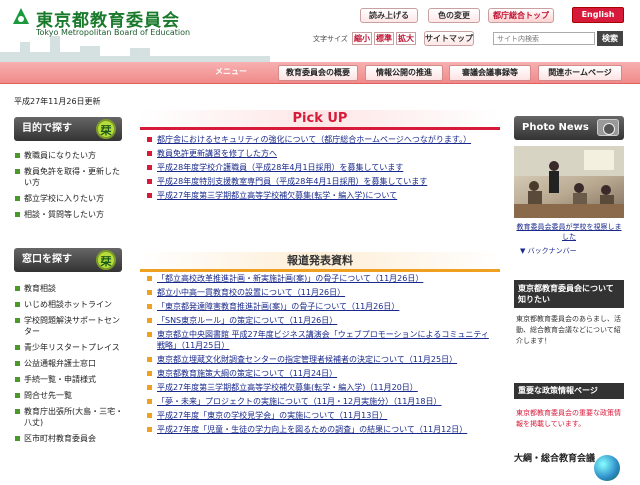 The height and width of the screenshot is (485, 640). I want to click on list-item: 「都立高校改革推進計画・新実施計画(案)」の骨子について（11月26日）, so click(321, 278).